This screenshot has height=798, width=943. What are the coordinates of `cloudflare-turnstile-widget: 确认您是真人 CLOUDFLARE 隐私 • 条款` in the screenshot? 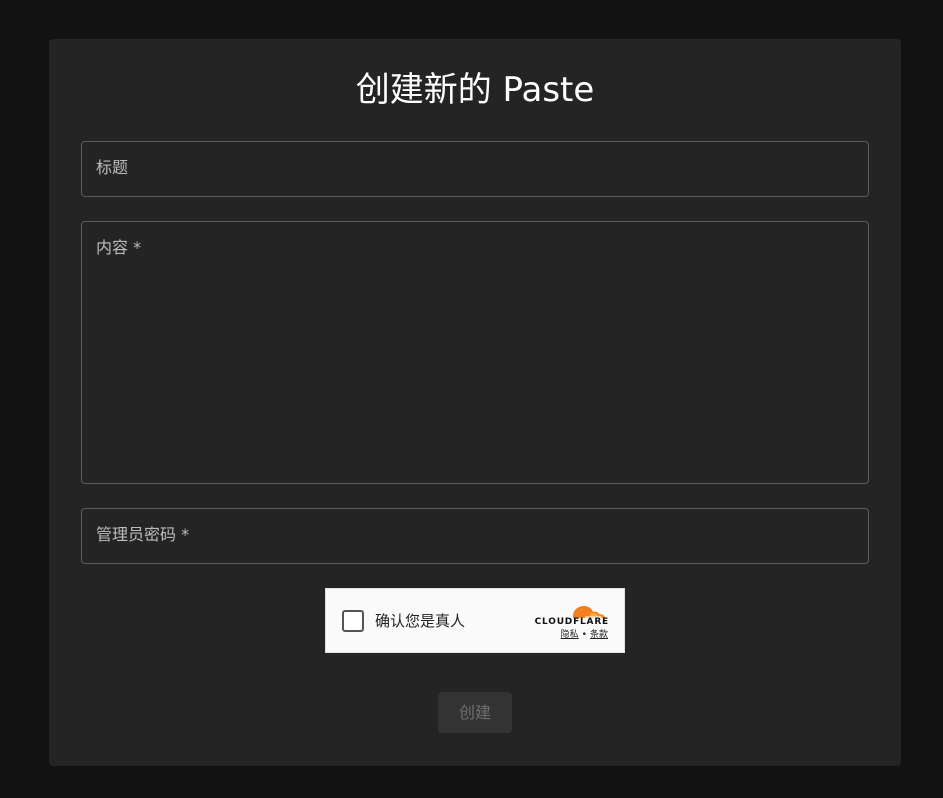 It's located at (475, 620).